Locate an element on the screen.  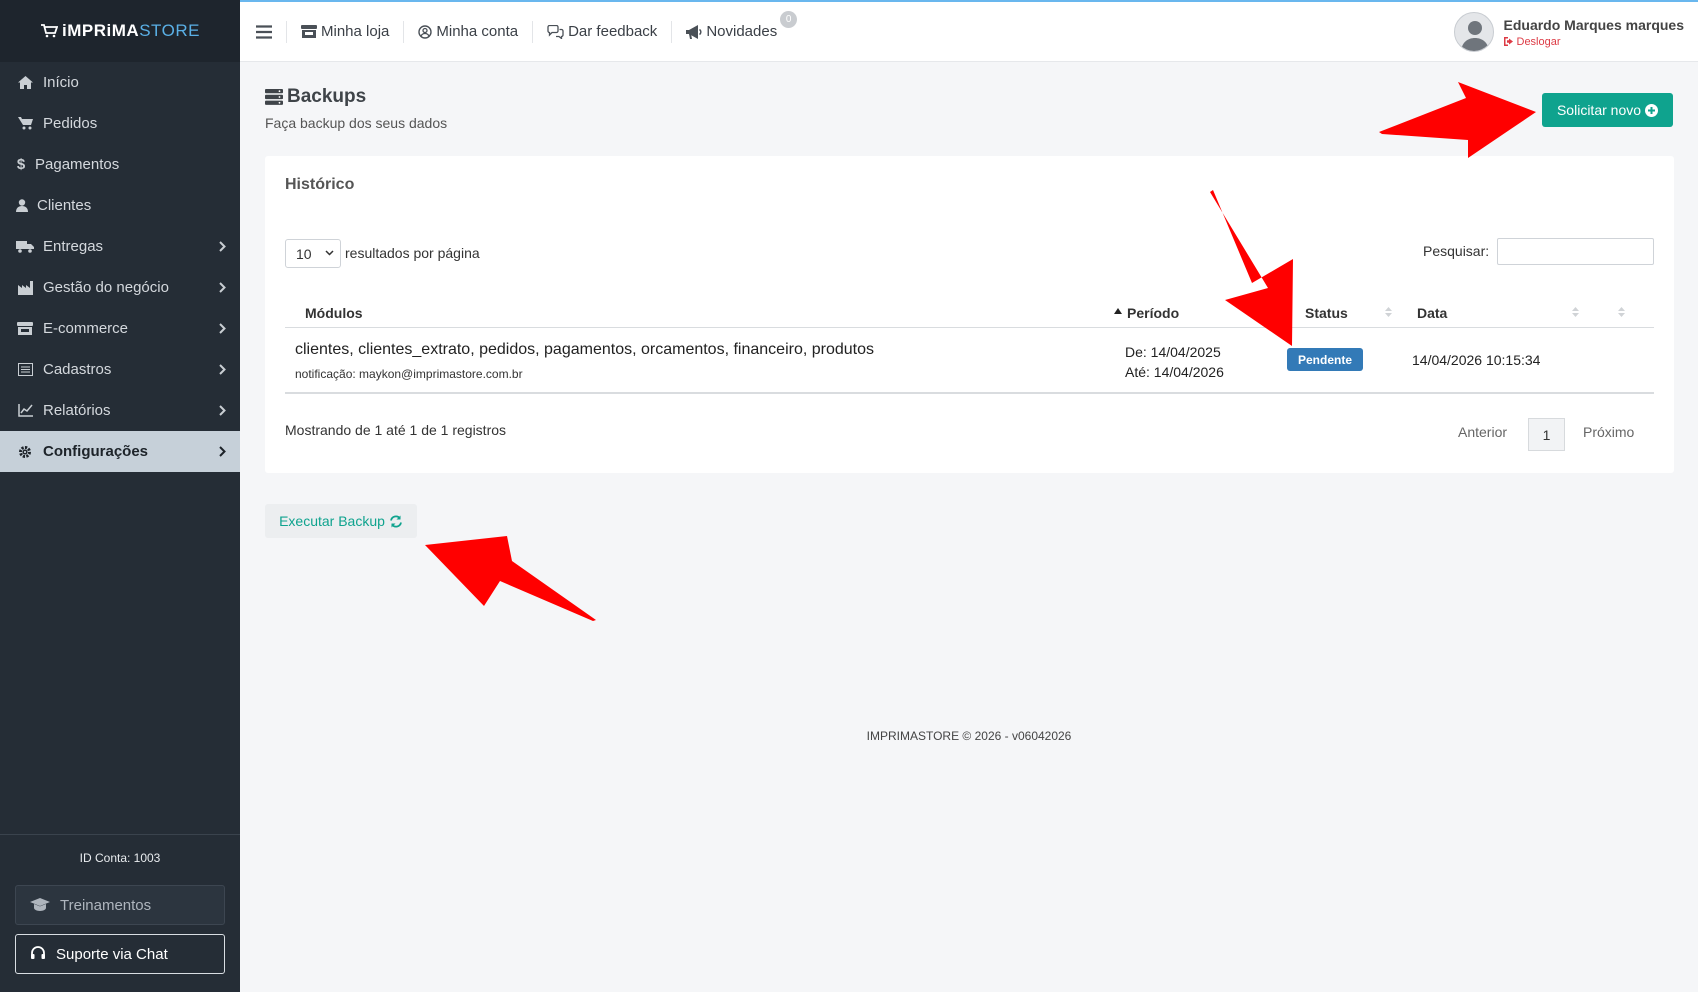
cart-icon is located at coordinates (25, 123).